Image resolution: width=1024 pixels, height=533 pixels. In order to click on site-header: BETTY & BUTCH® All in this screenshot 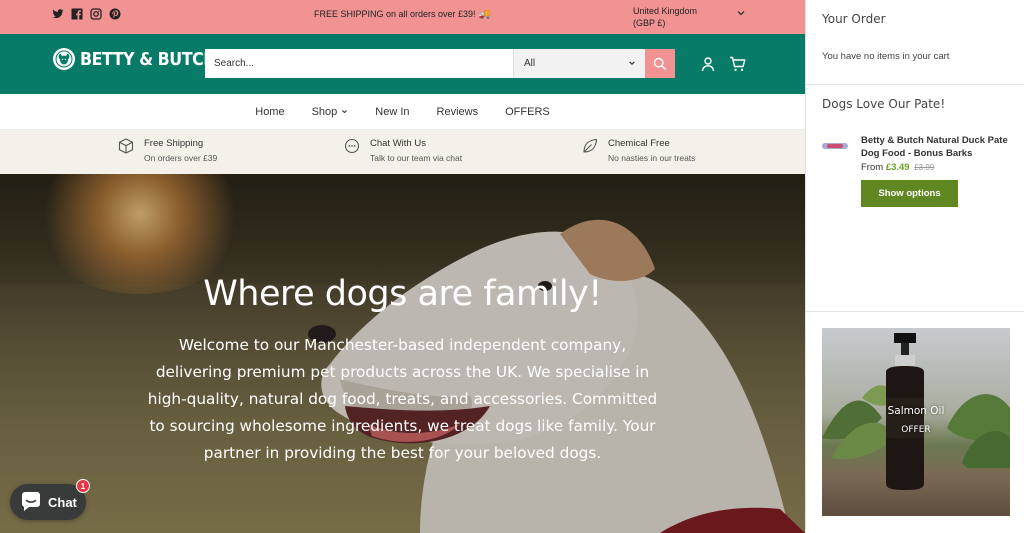, I will do `click(402, 64)`.